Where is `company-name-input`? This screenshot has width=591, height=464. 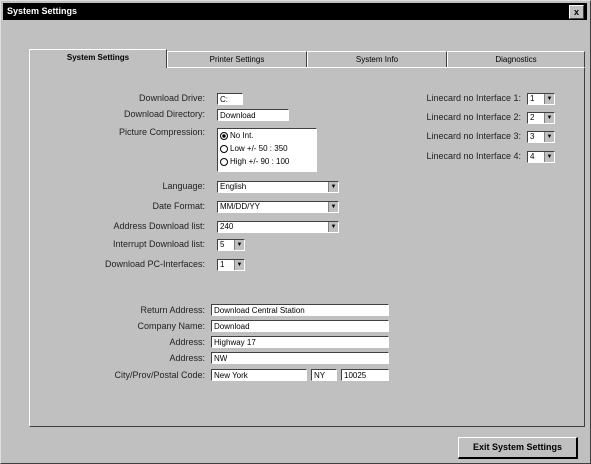
company-name-input is located at coordinates (301, 326).